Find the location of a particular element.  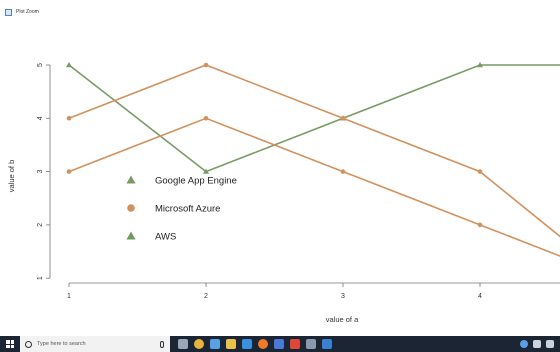

system-tray is located at coordinates (537, 344).